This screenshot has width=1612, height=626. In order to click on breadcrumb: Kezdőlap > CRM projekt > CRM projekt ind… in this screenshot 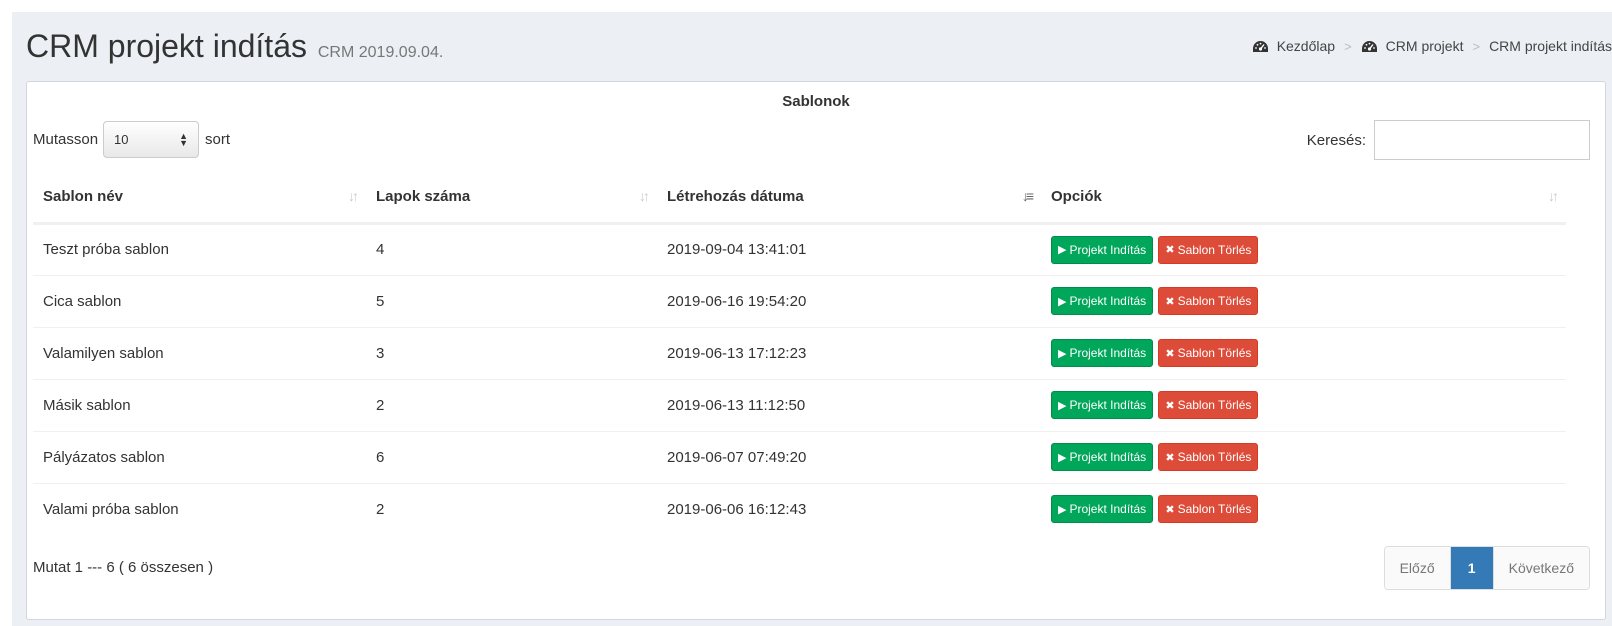, I will do `click(1432, 46)`.